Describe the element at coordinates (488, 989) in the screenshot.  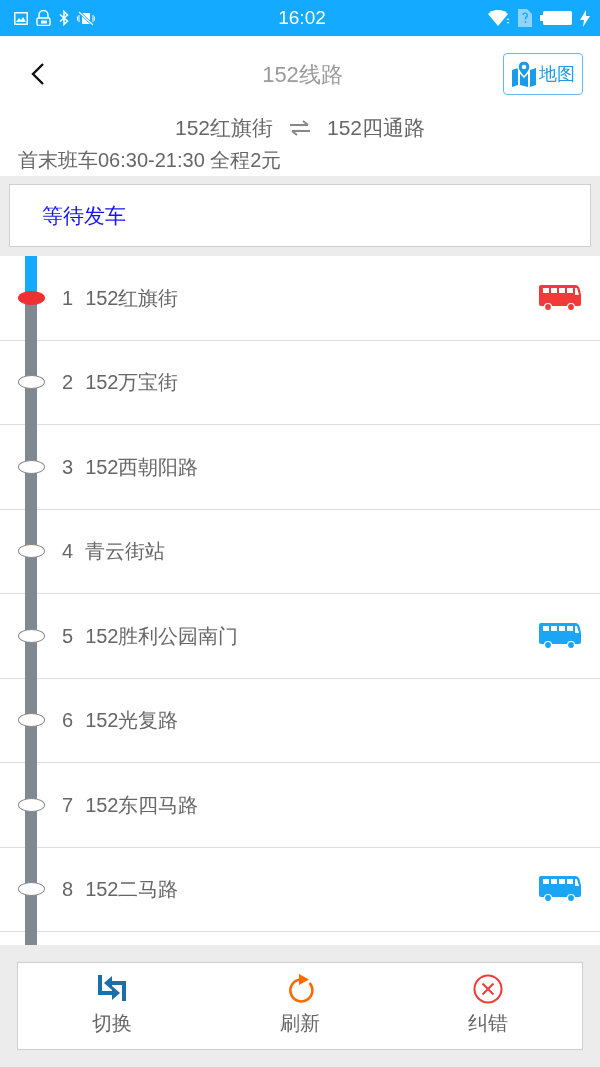
I see `error-icon` at that location.